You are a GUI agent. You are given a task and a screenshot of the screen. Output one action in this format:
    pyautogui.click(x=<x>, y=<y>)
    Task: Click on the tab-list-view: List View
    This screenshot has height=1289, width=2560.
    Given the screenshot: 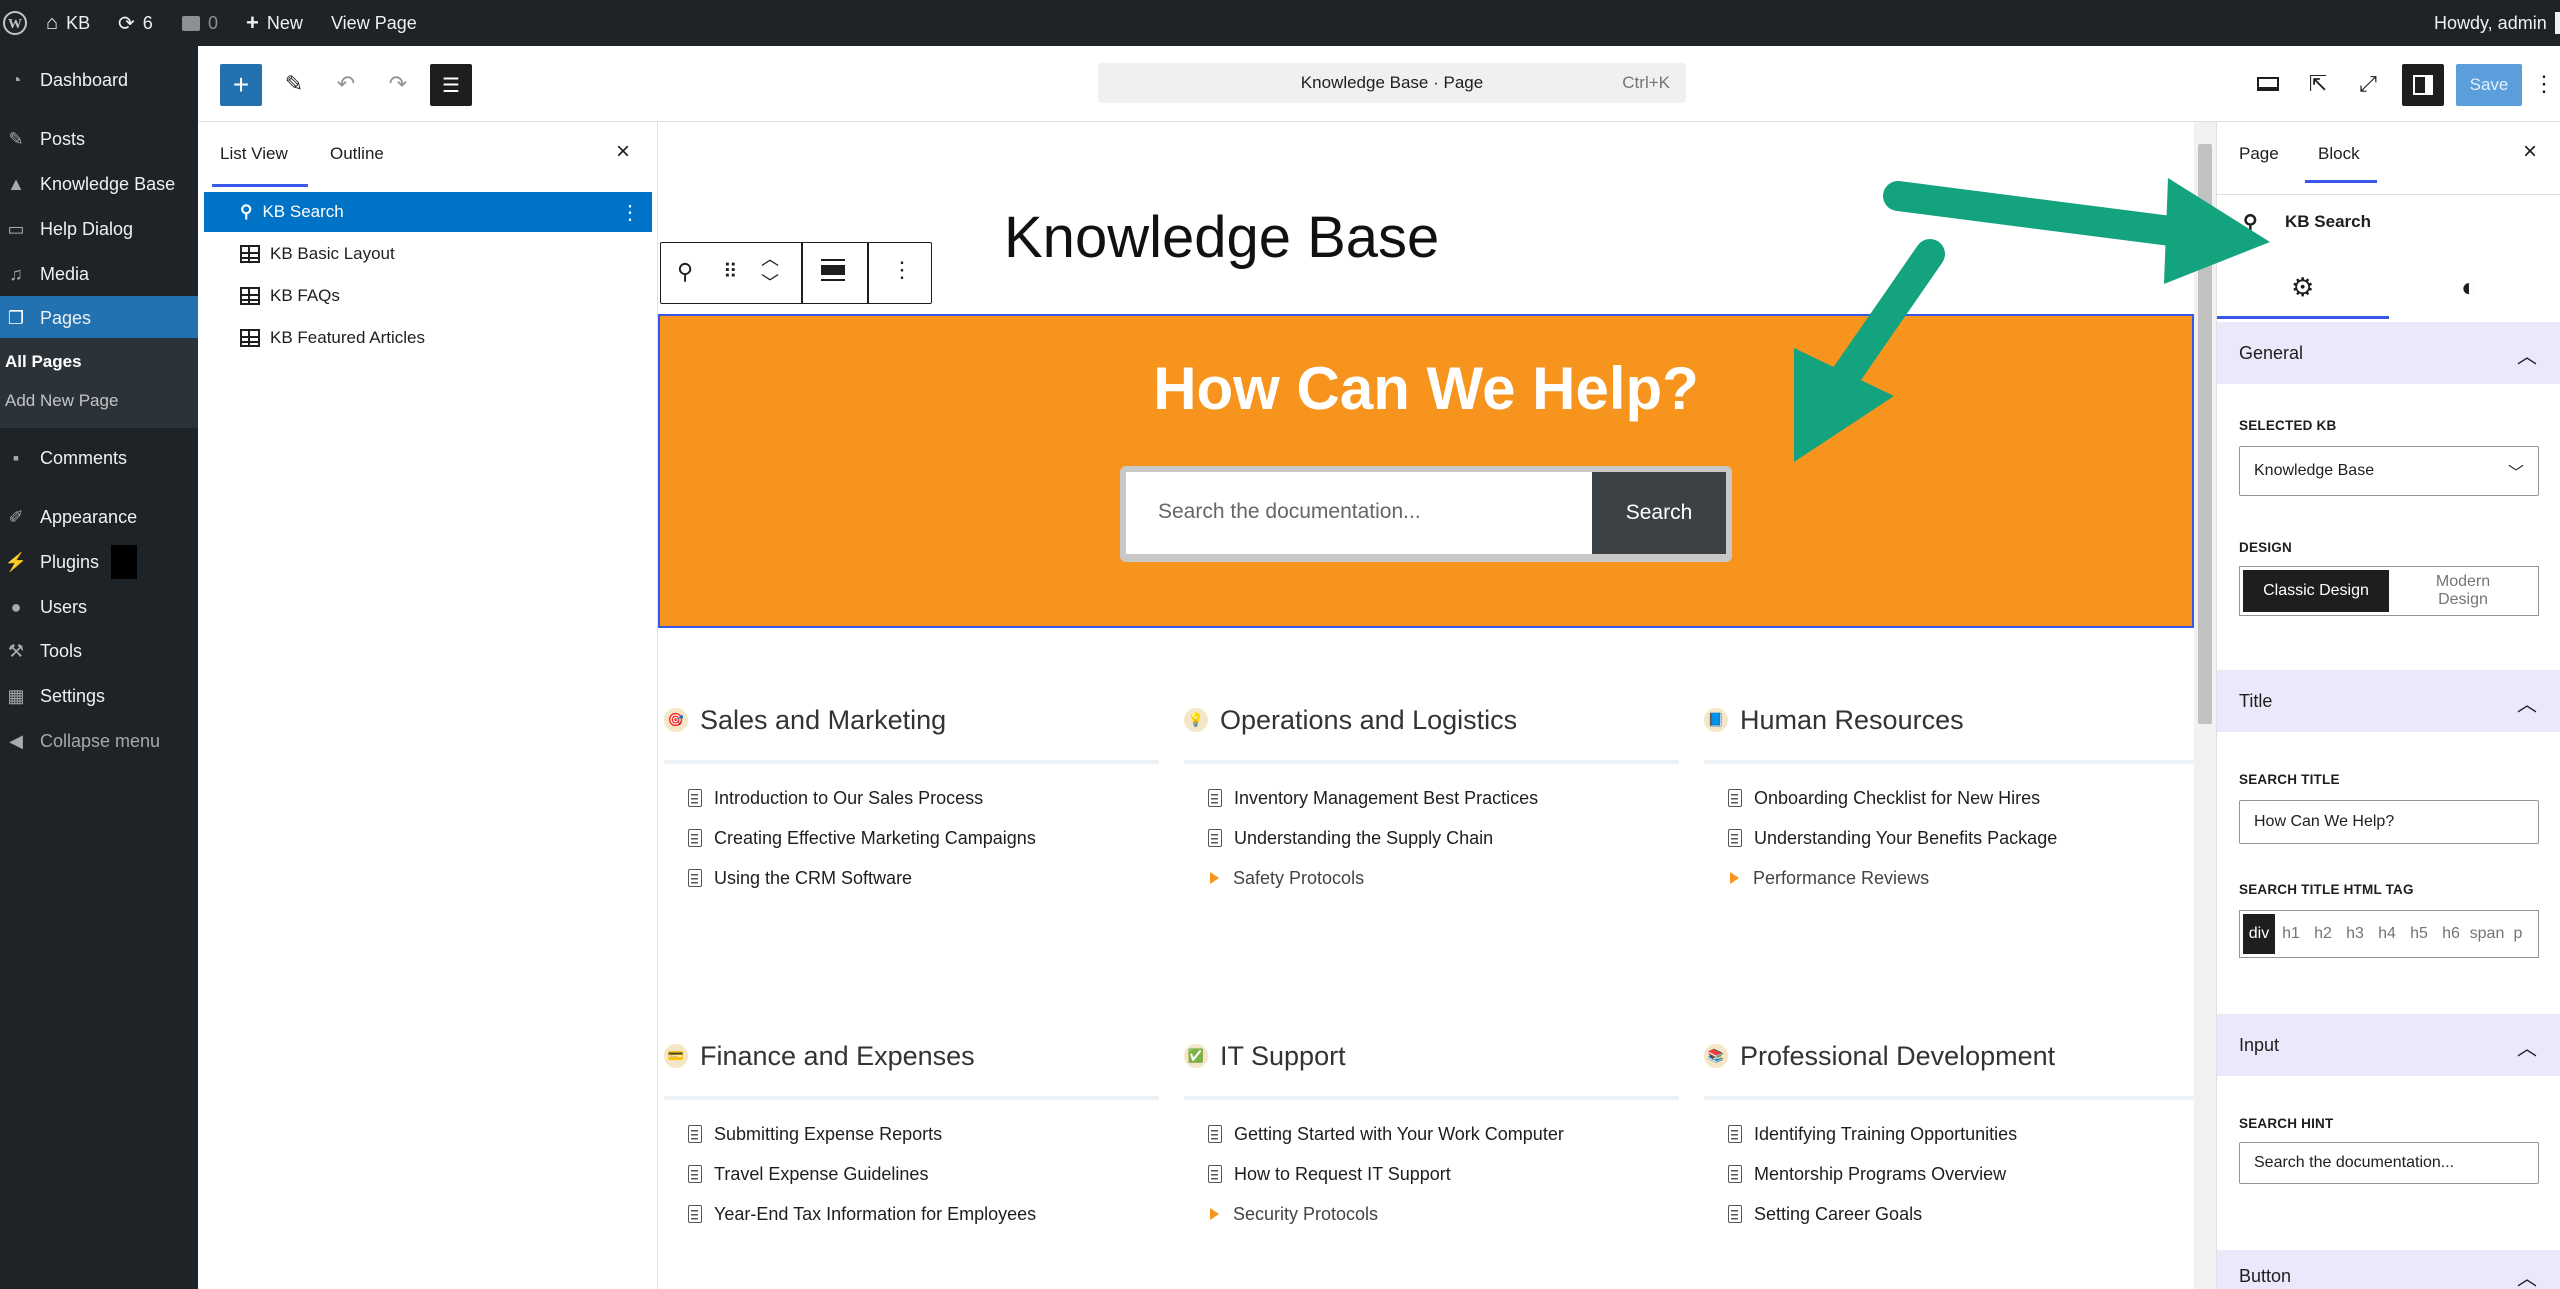 What is the action you would take?
    pyautogui.click(x=254, y=154)
    